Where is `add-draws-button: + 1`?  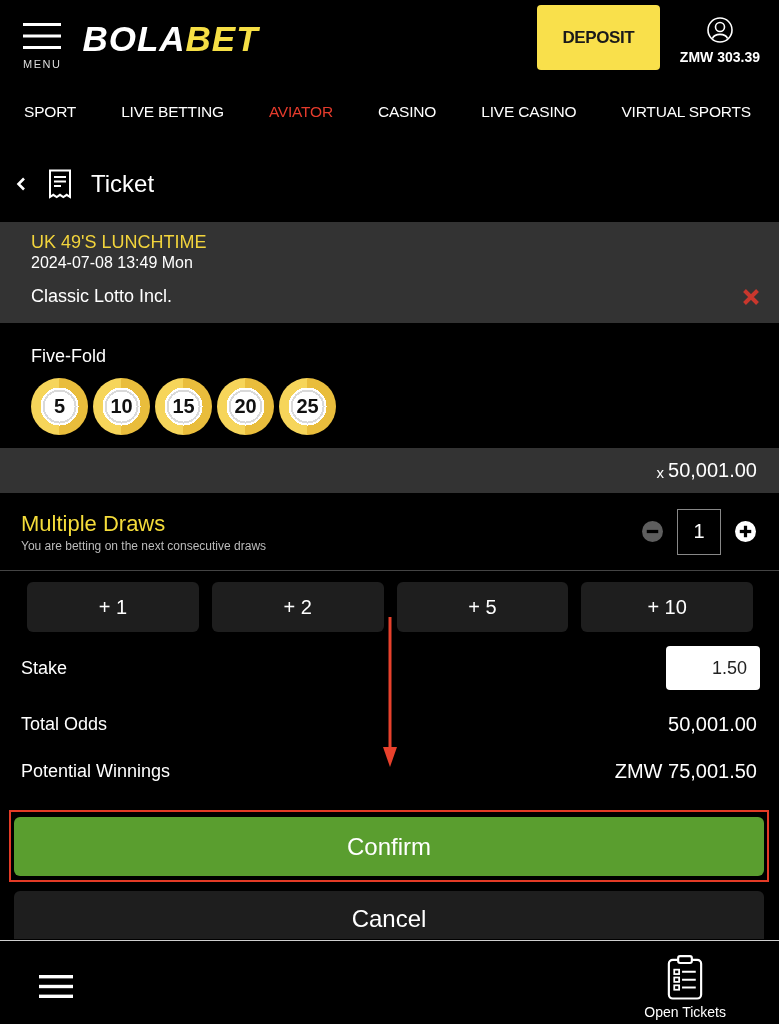 add-draws-button: + 1 is located at coordinates (113, 607).